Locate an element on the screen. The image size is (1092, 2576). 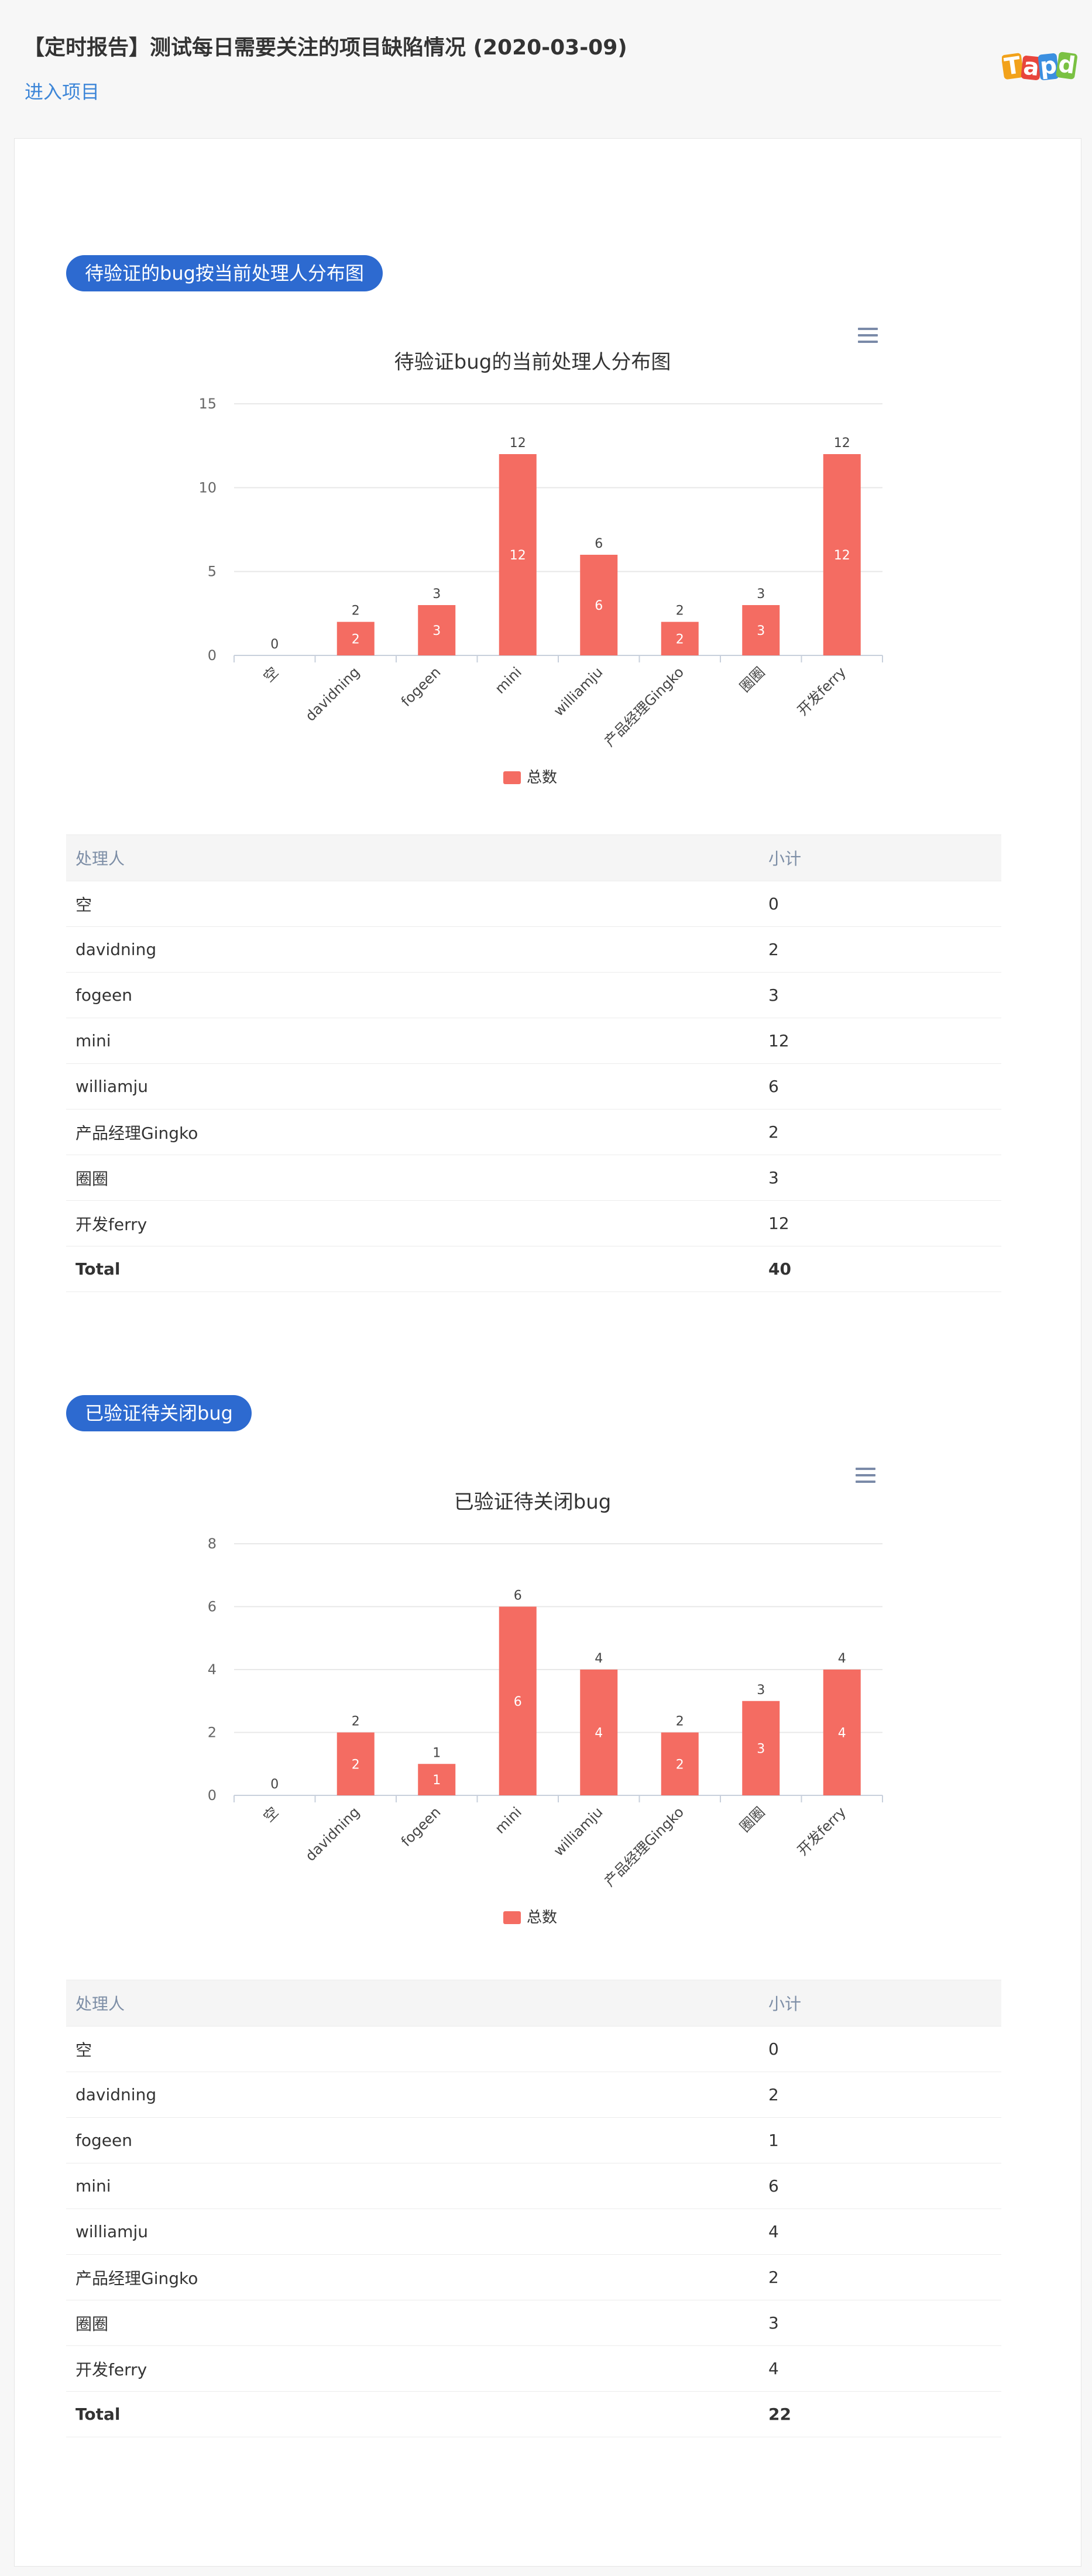
table-row: 圈圈 3 is located at coordinates (533, 2323).